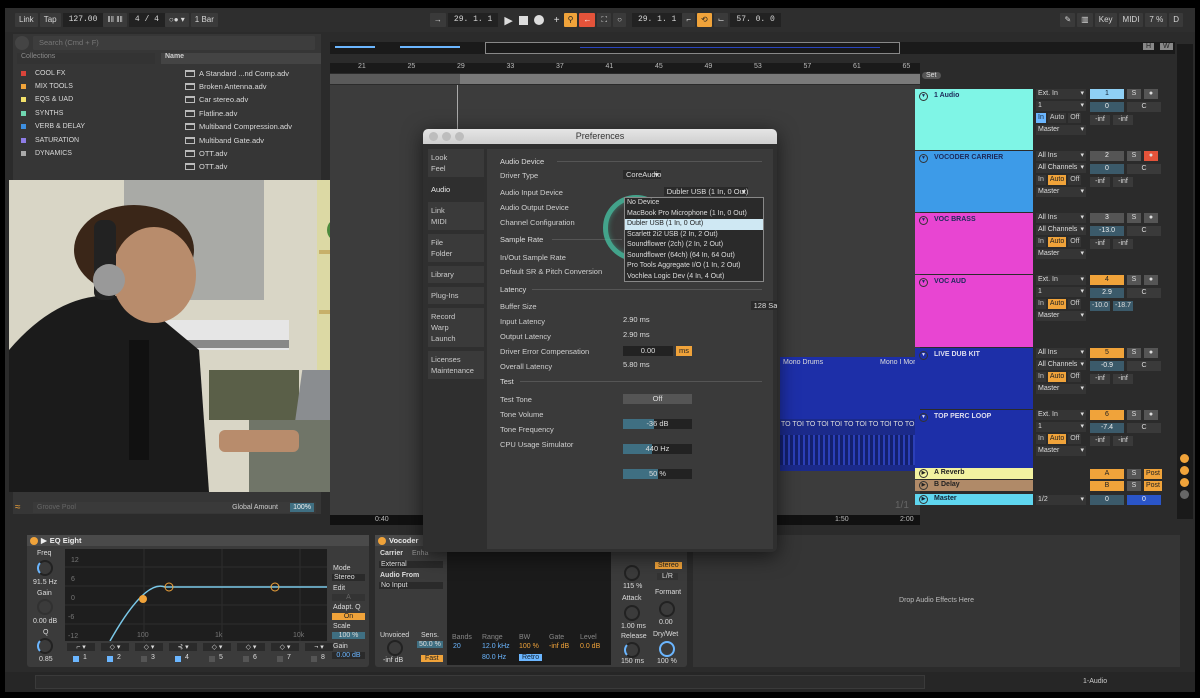 The image size is (1200, 698). I want to click on gate-field: -inf dB, so click(559, 646).